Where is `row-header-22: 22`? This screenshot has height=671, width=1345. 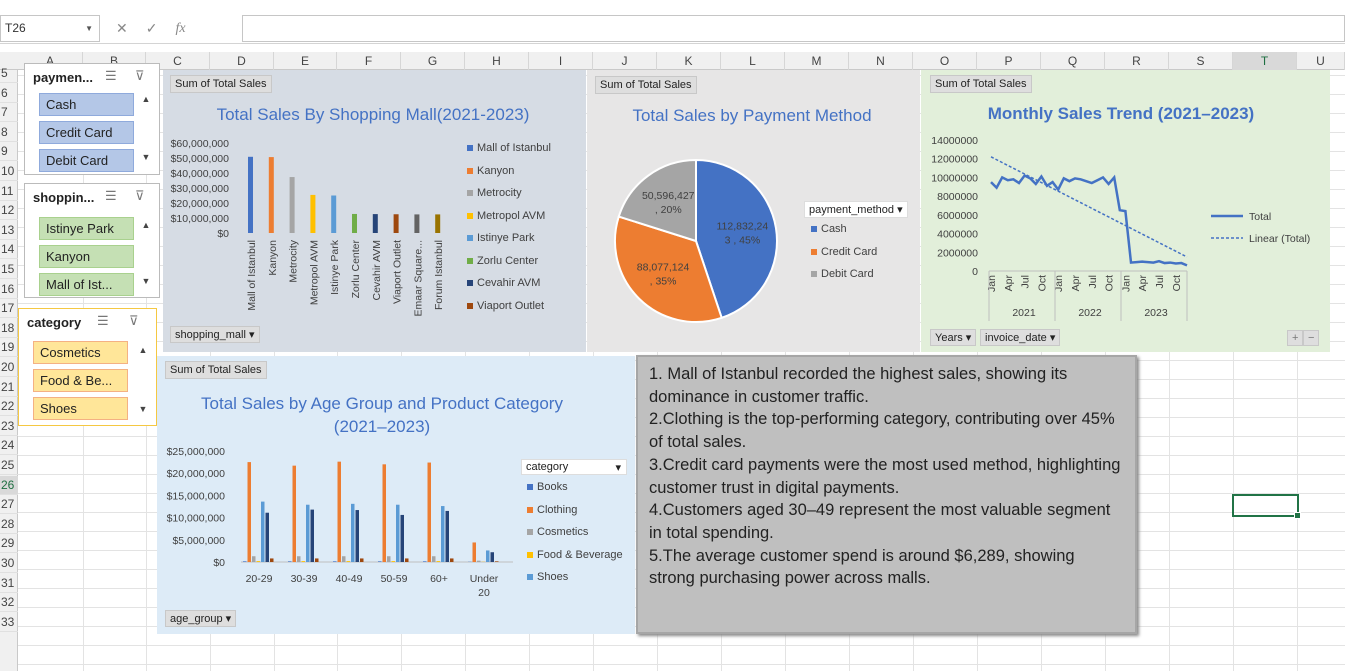
row-header-22: 22 is located at coordinates (9, 407).